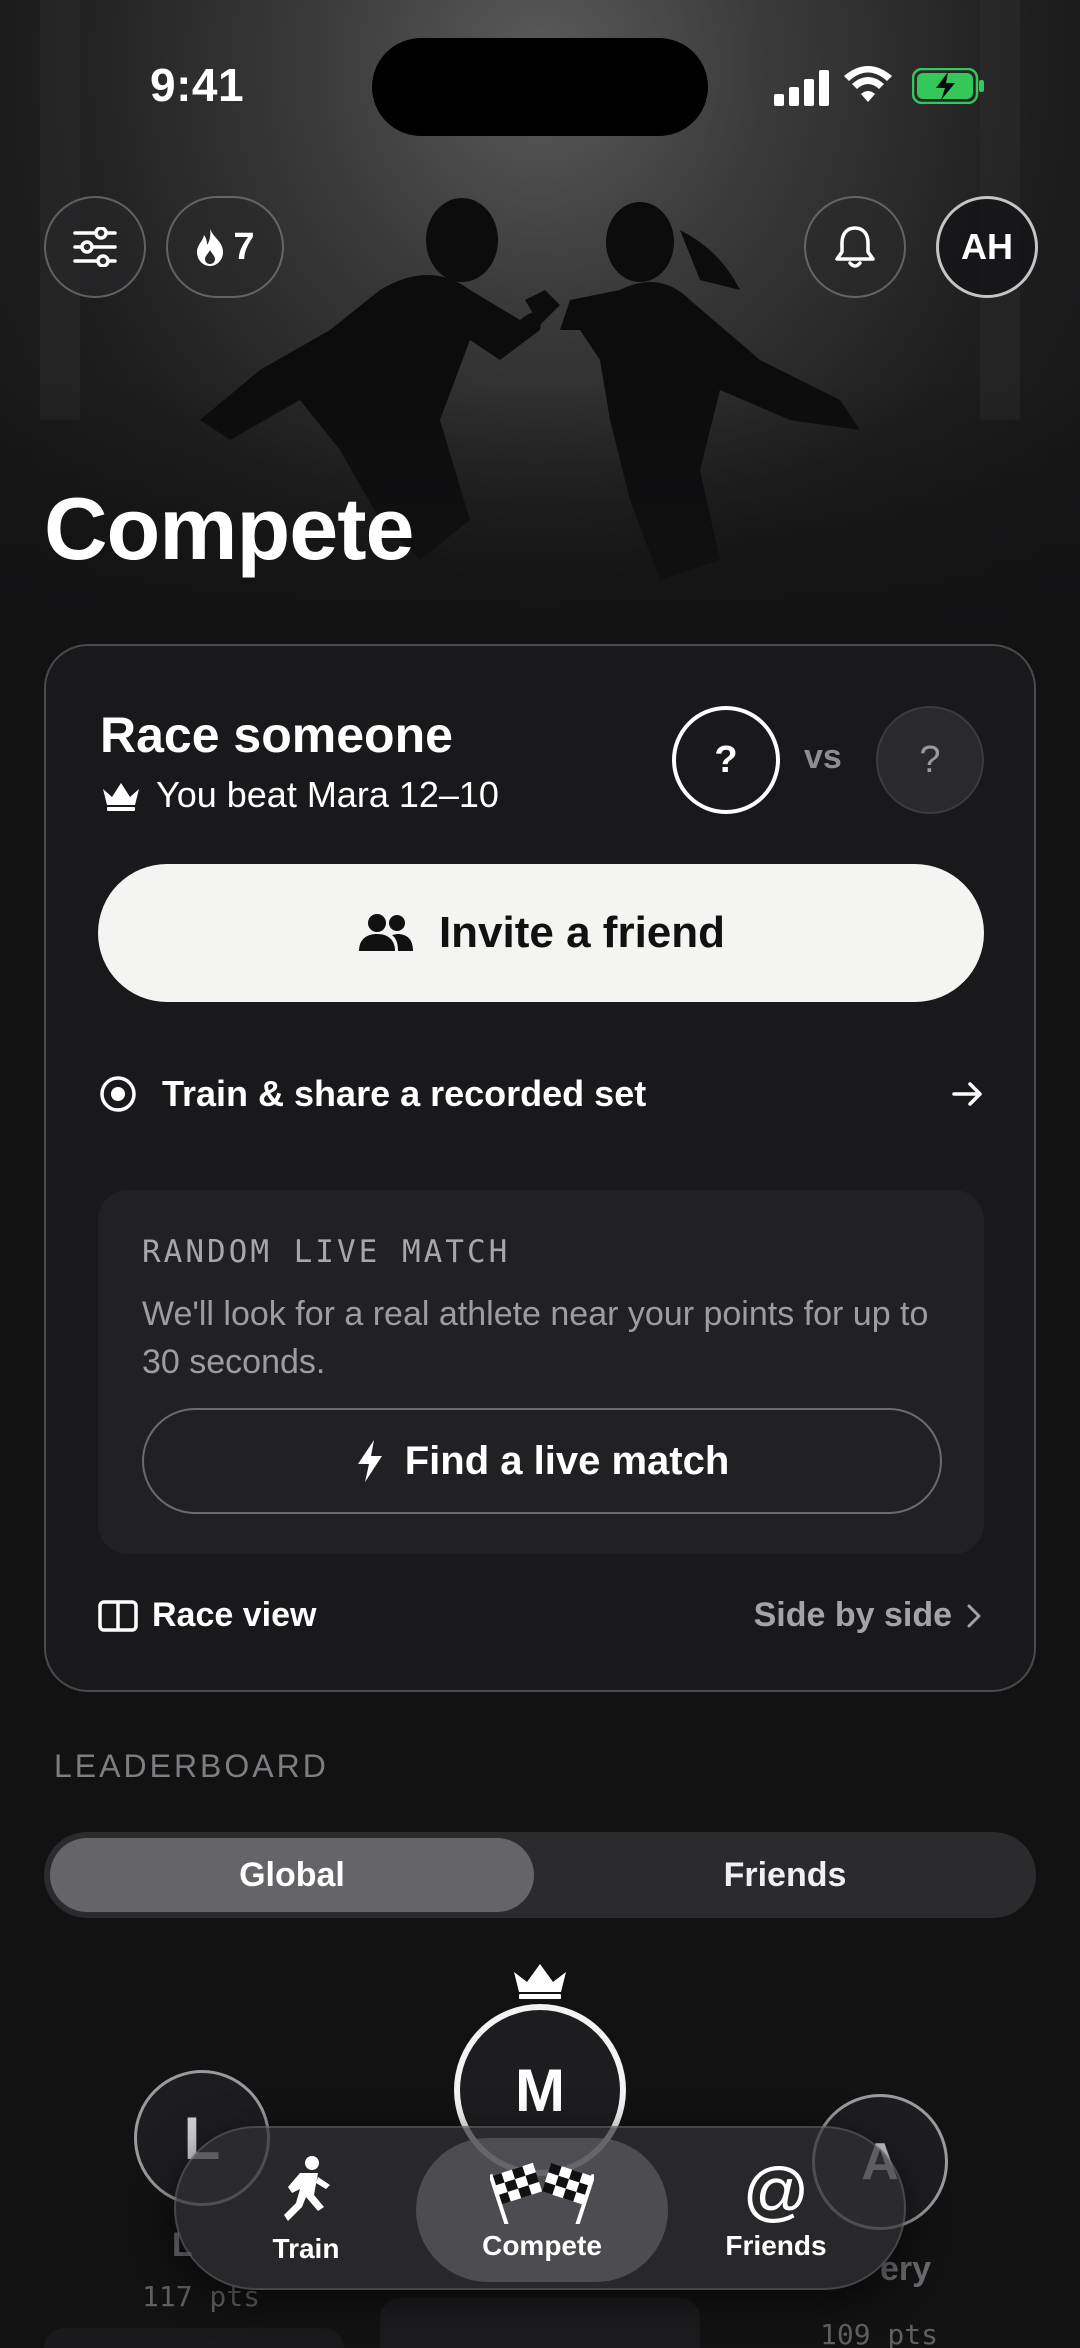 This screenshot has height=2348, width=1080. I want to click on player-a-avatar: ?, so click(726, 760).